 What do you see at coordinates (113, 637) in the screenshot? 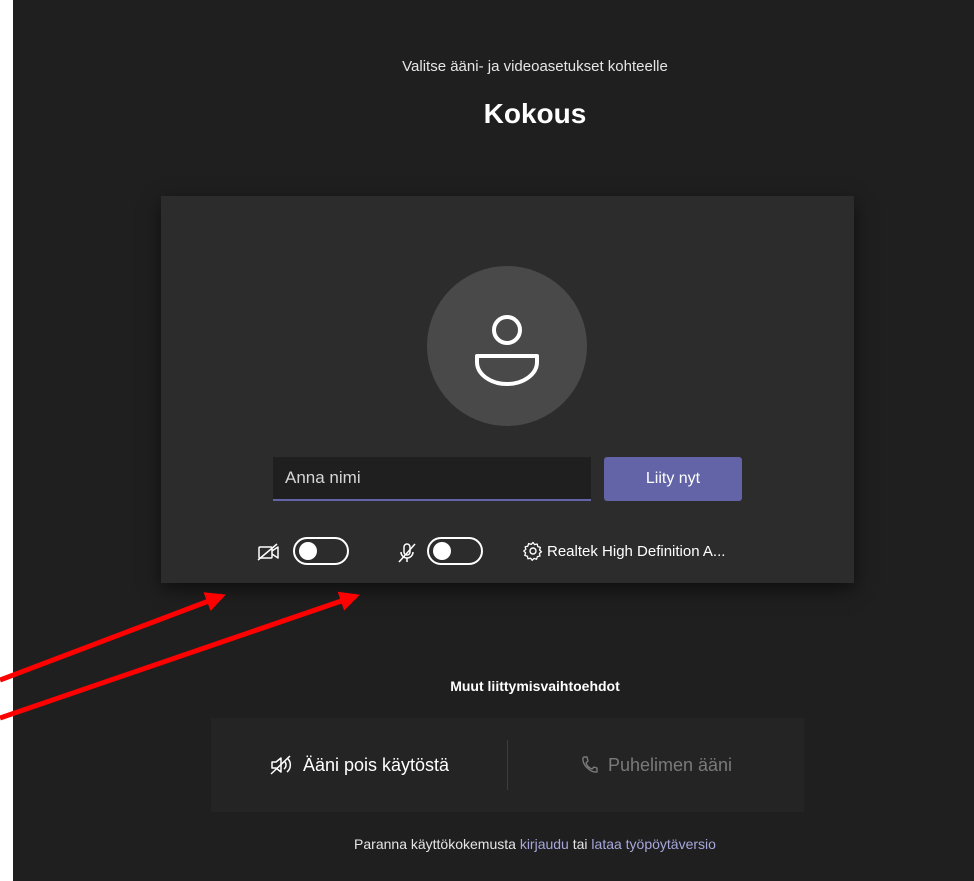
I see `annotation-arrow-camera` at bounding box center [113, 637].